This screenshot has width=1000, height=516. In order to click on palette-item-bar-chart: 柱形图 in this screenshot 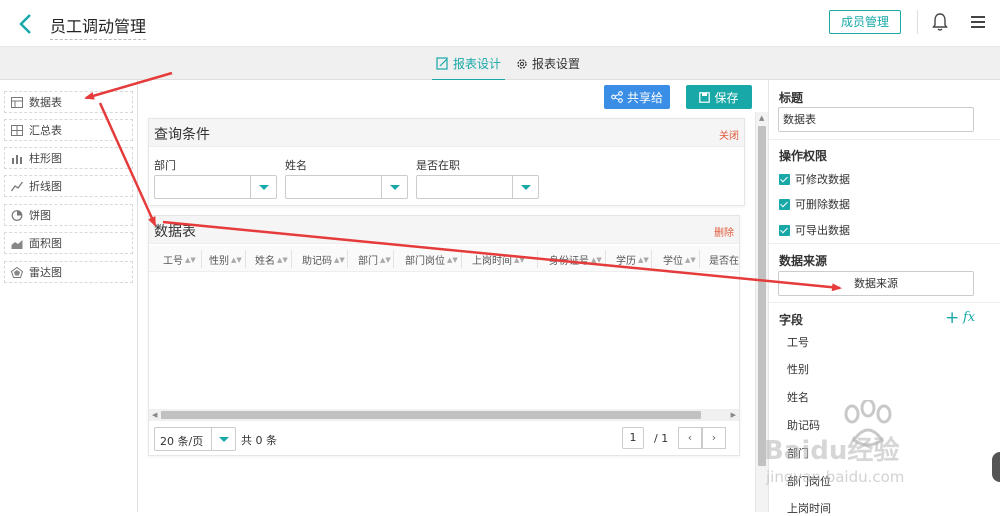, I will do `click(68, 158)`.